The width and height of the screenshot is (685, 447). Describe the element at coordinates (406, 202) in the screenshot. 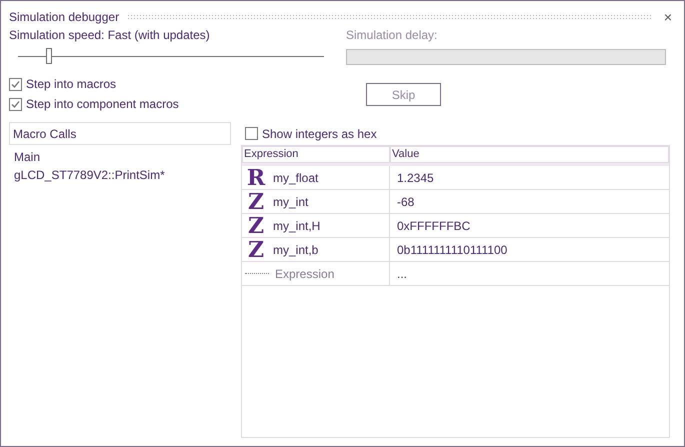

I see `value-cell-text: -68` at that location.